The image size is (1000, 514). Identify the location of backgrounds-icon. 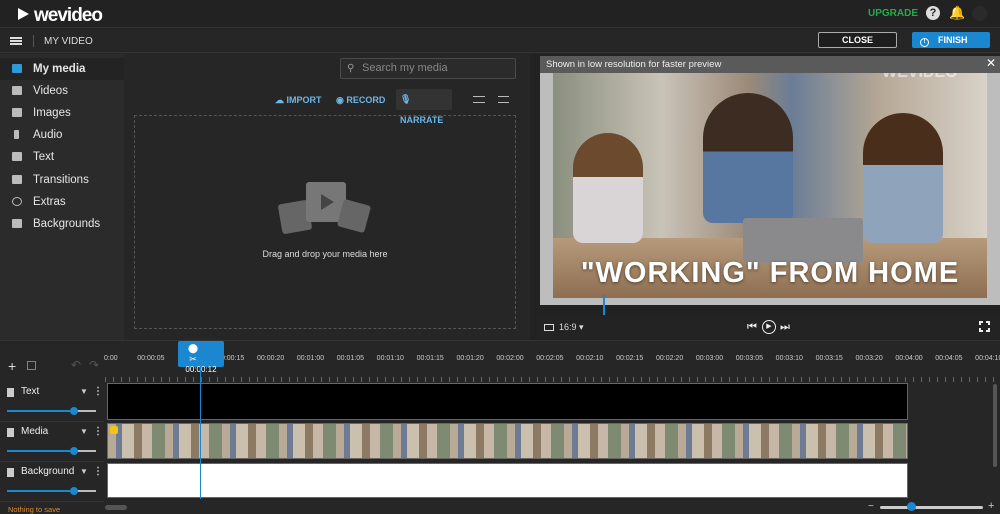
(17, 223).